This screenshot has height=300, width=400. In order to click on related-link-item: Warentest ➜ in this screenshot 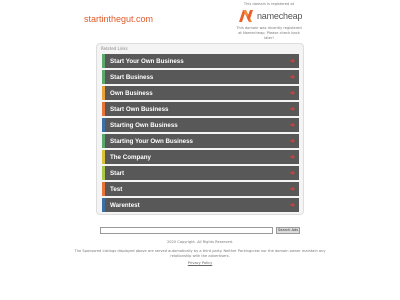, I will do `click(200, 205)`.